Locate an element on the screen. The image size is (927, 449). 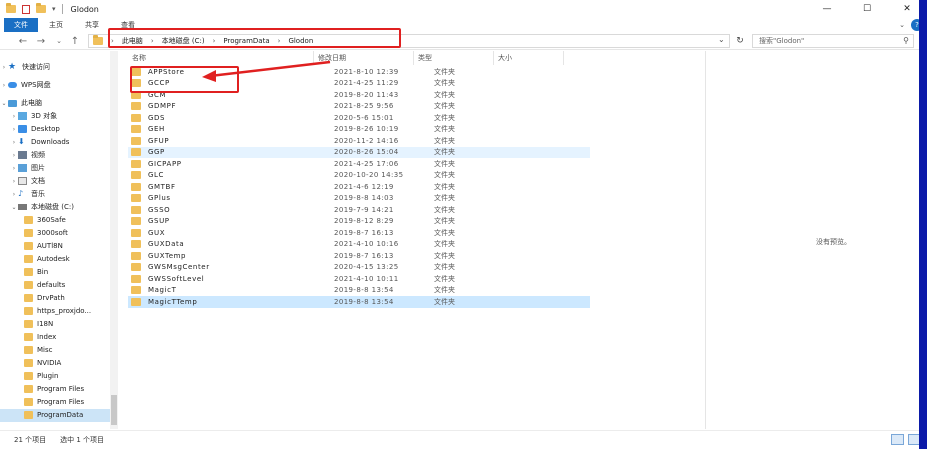
sidebar-item-programdata: ProgramData is located at coordinates (58, 415).